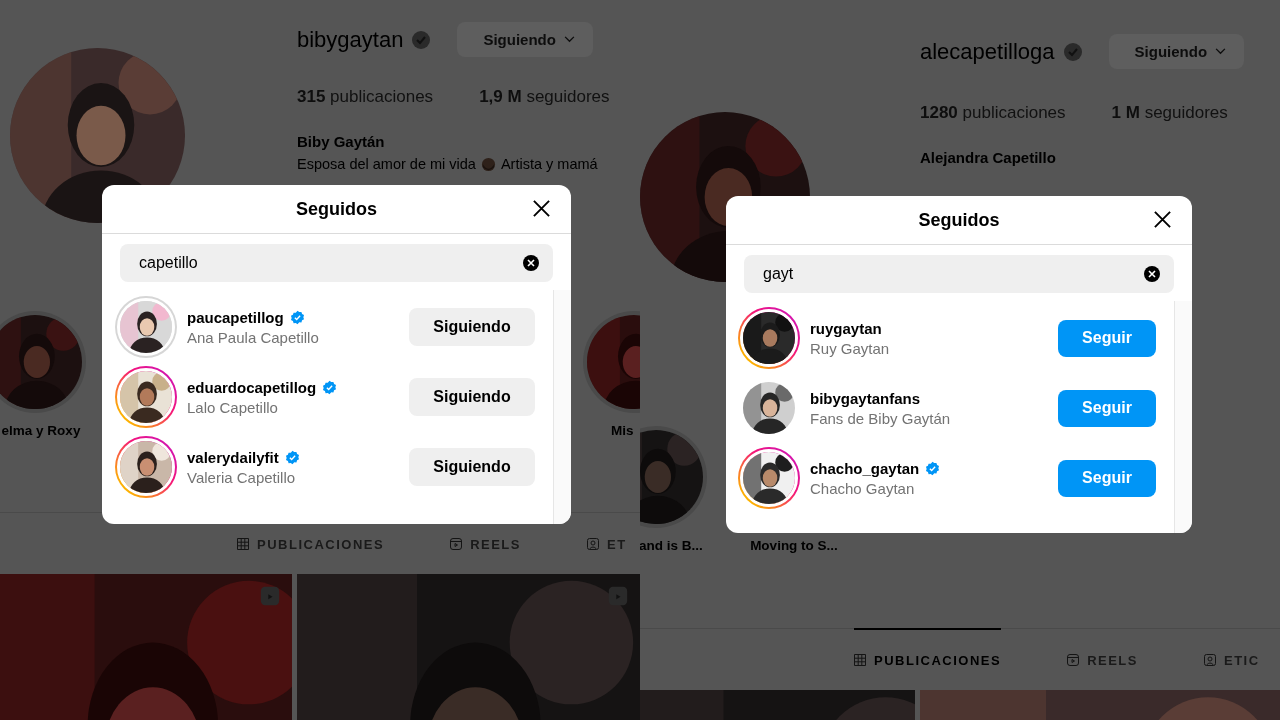  I want to click on username: eduardocapetillog, so click(252, 387).